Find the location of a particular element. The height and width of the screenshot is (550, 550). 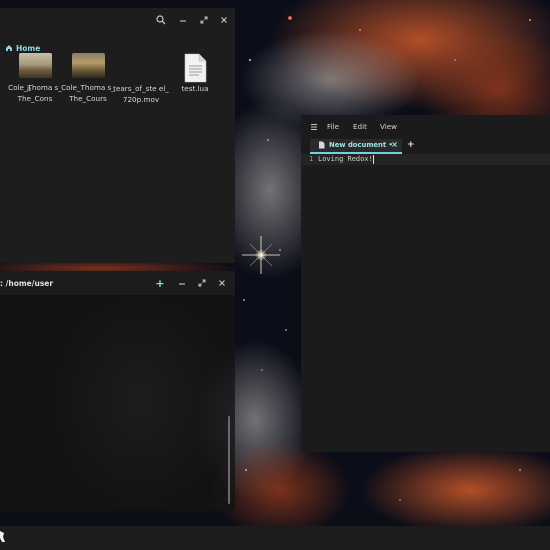

terminal-title: : /home/user is located at coordinates (27, 283).